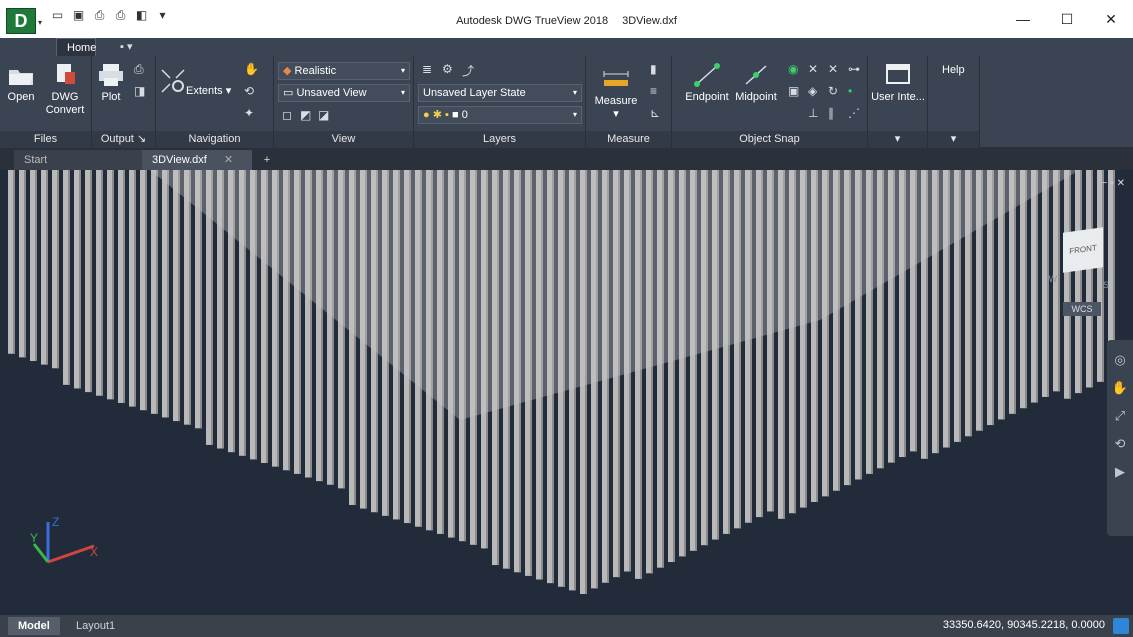 This screenshot has height=637, width=1133. What do you see at coordinates (812, 91) in the screenshot?
I see `quadrant-snap-icon: ◈` at bounding box center [812, 91].